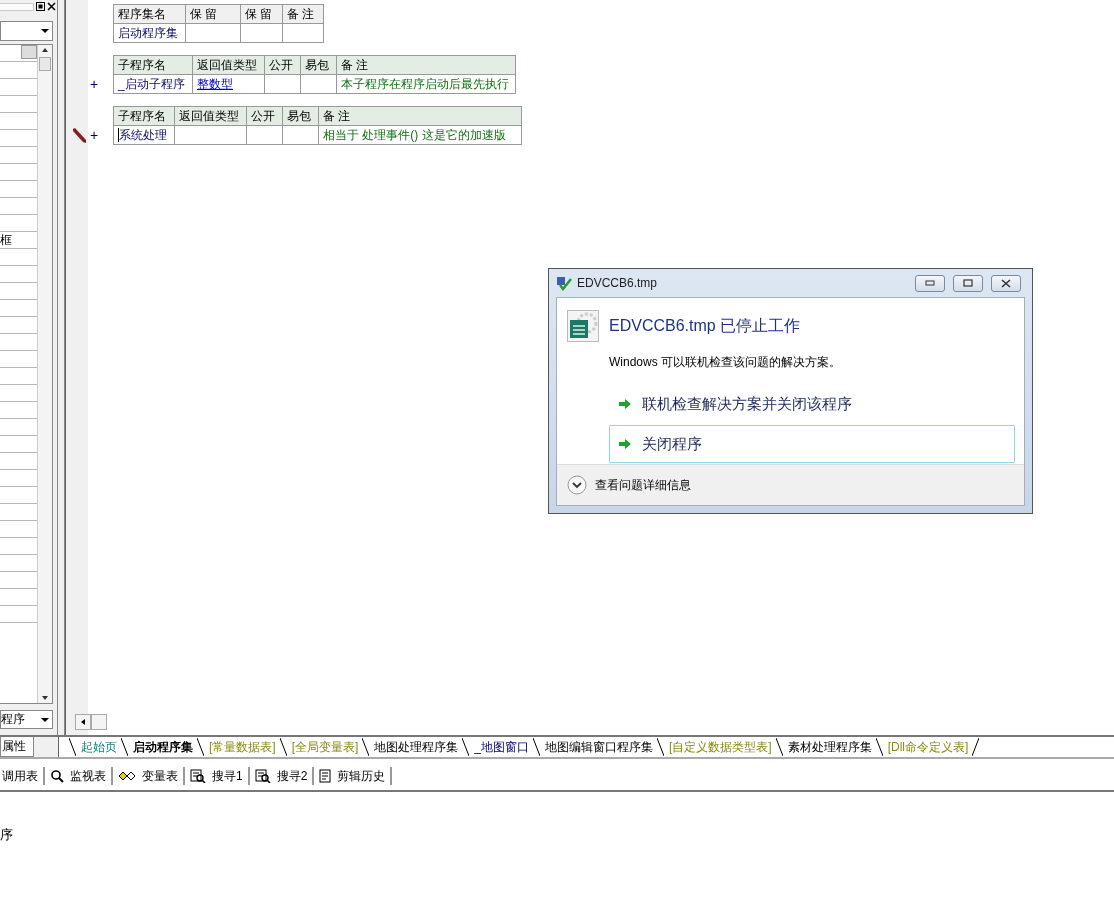 The image size is (1114, 915). I want to click on comment-cell: 相当于 处理事件() 这是它的加速版, so click(414, 134).